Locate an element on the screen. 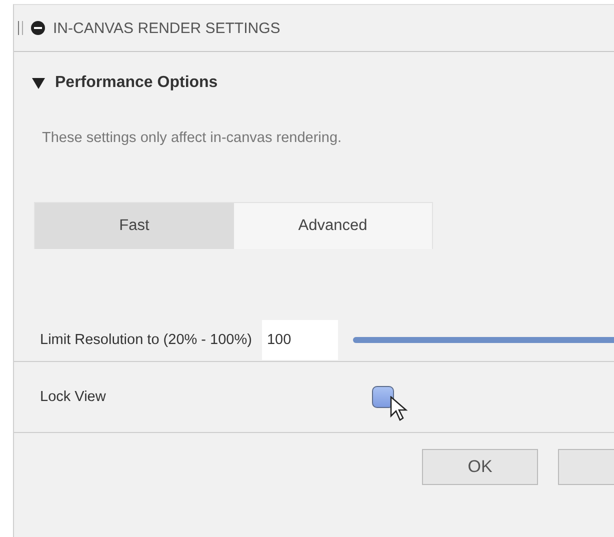  cursor-icon is located at coordinates (399, 409).